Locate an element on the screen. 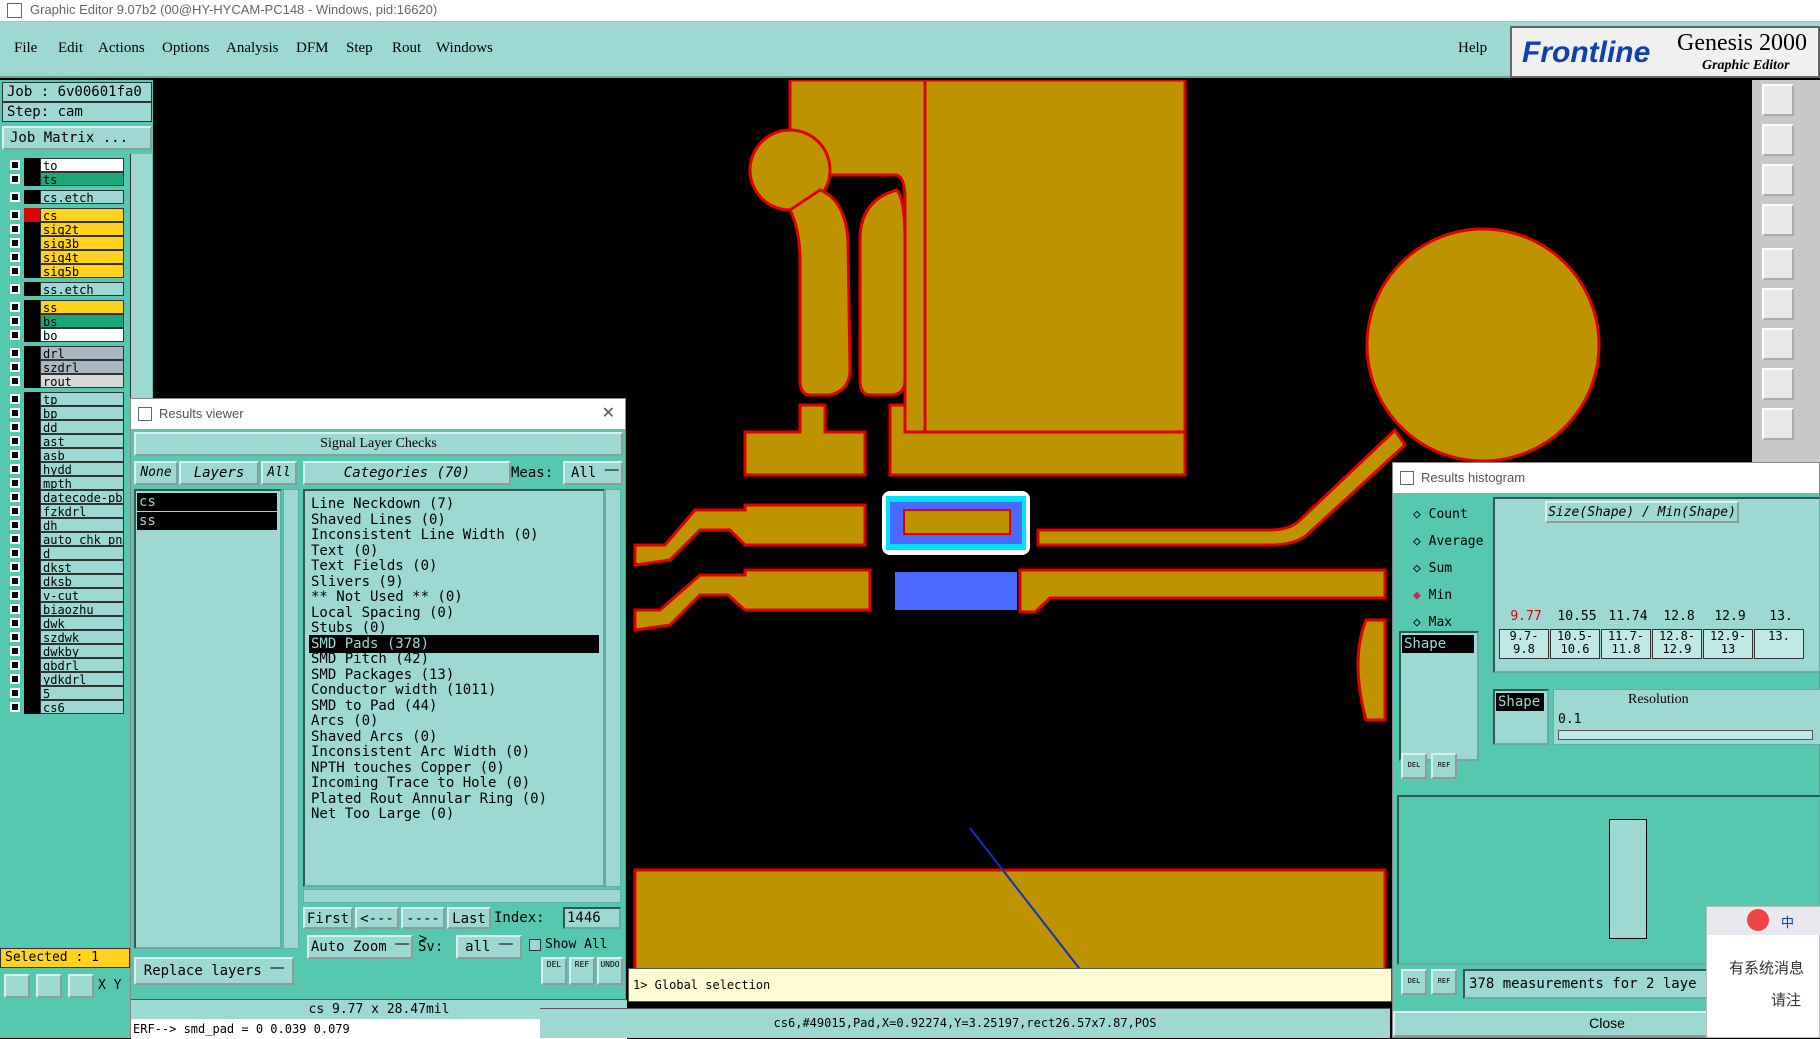  layer-row: dwk is located at coordinates (66, 623).